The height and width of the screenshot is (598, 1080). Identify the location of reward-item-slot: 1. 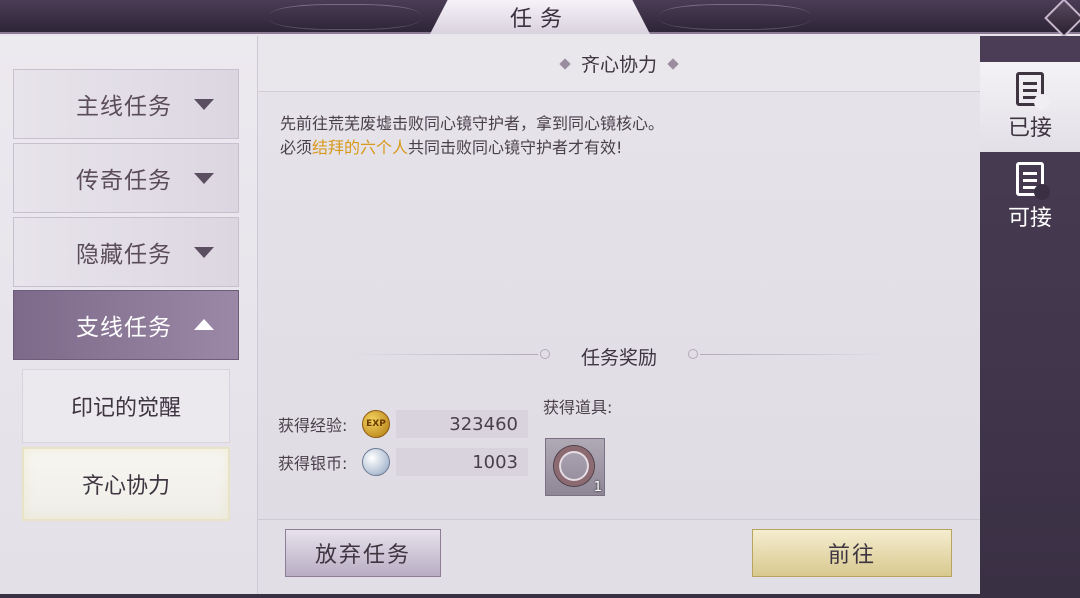
(575, 467).